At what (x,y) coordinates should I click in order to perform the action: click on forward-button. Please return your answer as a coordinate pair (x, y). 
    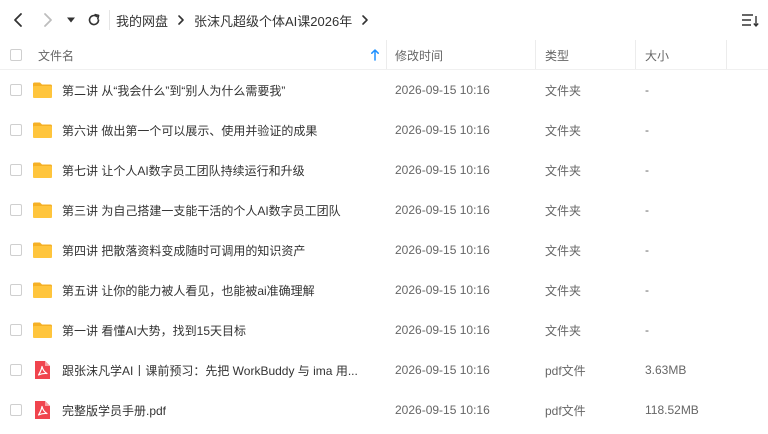
    Looking at the image, I should click on (48, 20).